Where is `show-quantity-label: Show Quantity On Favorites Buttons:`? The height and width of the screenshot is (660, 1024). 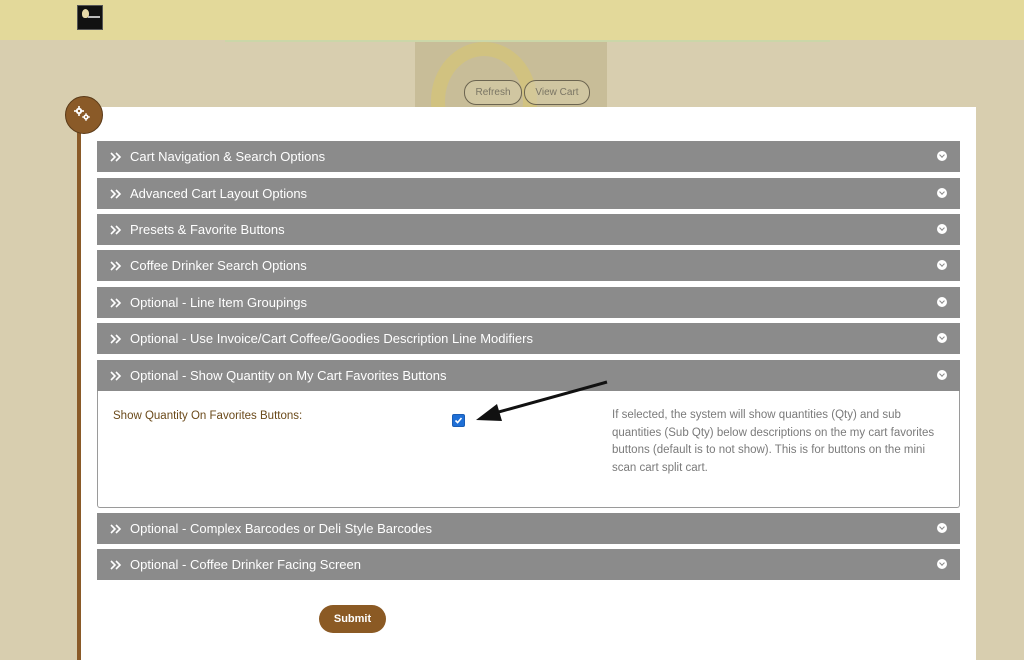
show-quantity-label: Show Quantity On Favorites Buttons: is located at coordinates (208, 416).